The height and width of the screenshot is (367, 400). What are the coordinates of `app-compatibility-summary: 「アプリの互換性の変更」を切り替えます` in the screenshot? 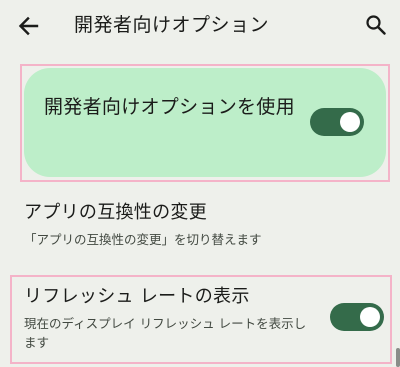 It's located at (143, 239).